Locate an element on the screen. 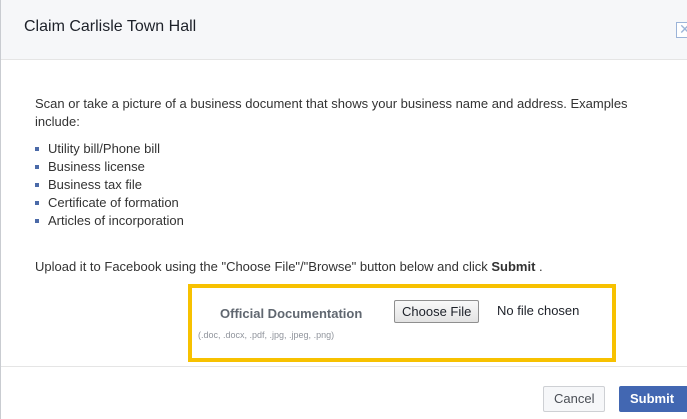  list-item: Certificate of formation is located at coordinates (109, 203).